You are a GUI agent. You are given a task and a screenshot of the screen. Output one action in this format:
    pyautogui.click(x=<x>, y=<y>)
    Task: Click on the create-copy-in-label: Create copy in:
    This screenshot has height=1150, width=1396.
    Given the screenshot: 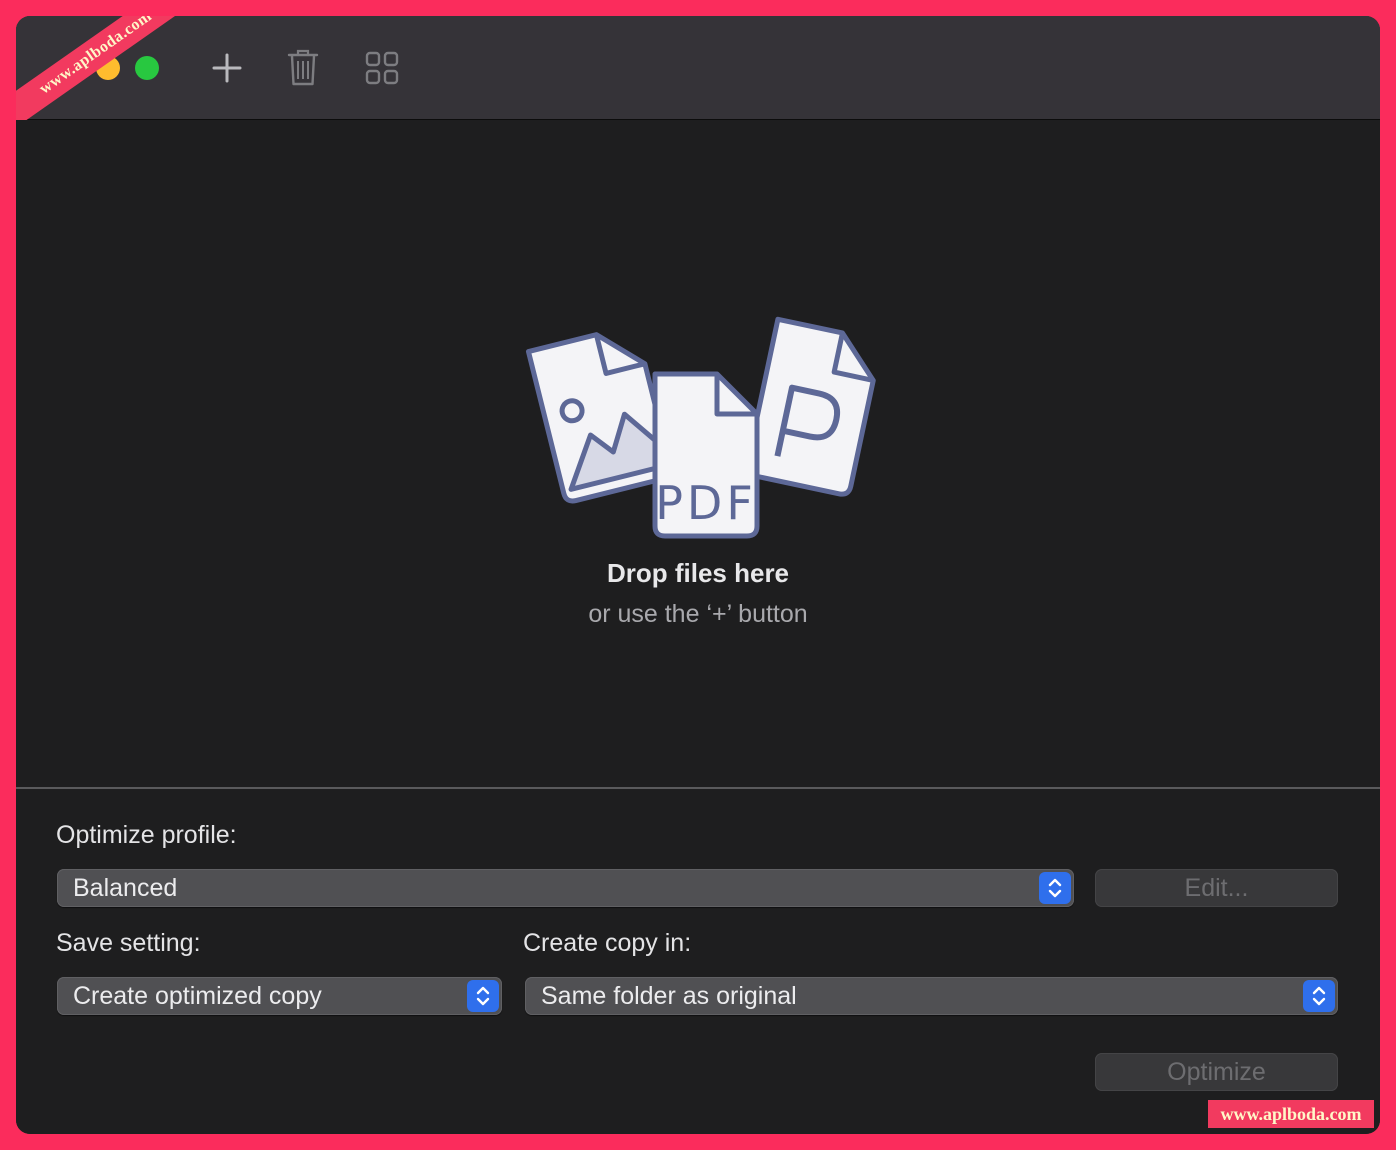 What is the action you would take?
    pyautogui.click(x=607, y=943)
    